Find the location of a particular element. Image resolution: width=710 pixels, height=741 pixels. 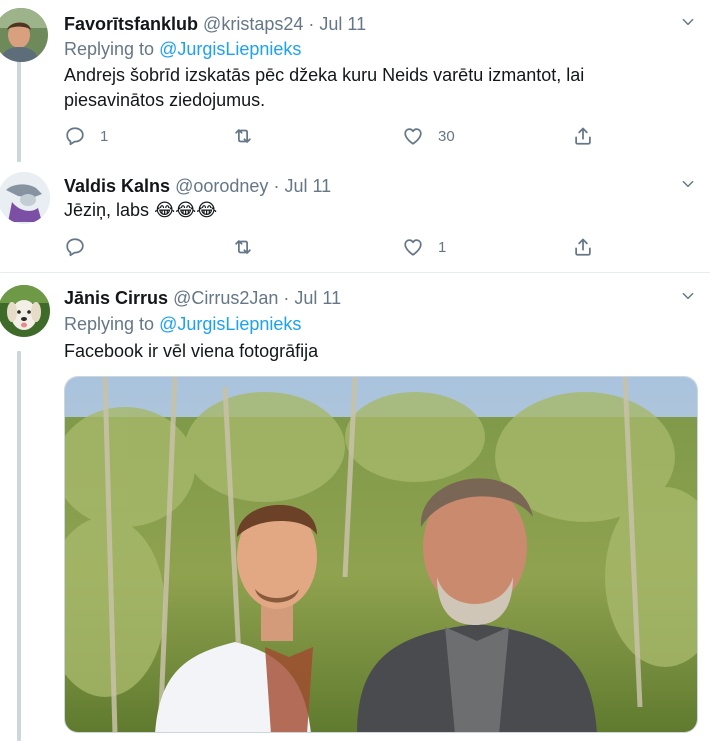

like-count: 30 is located at coordinates (446, 136).